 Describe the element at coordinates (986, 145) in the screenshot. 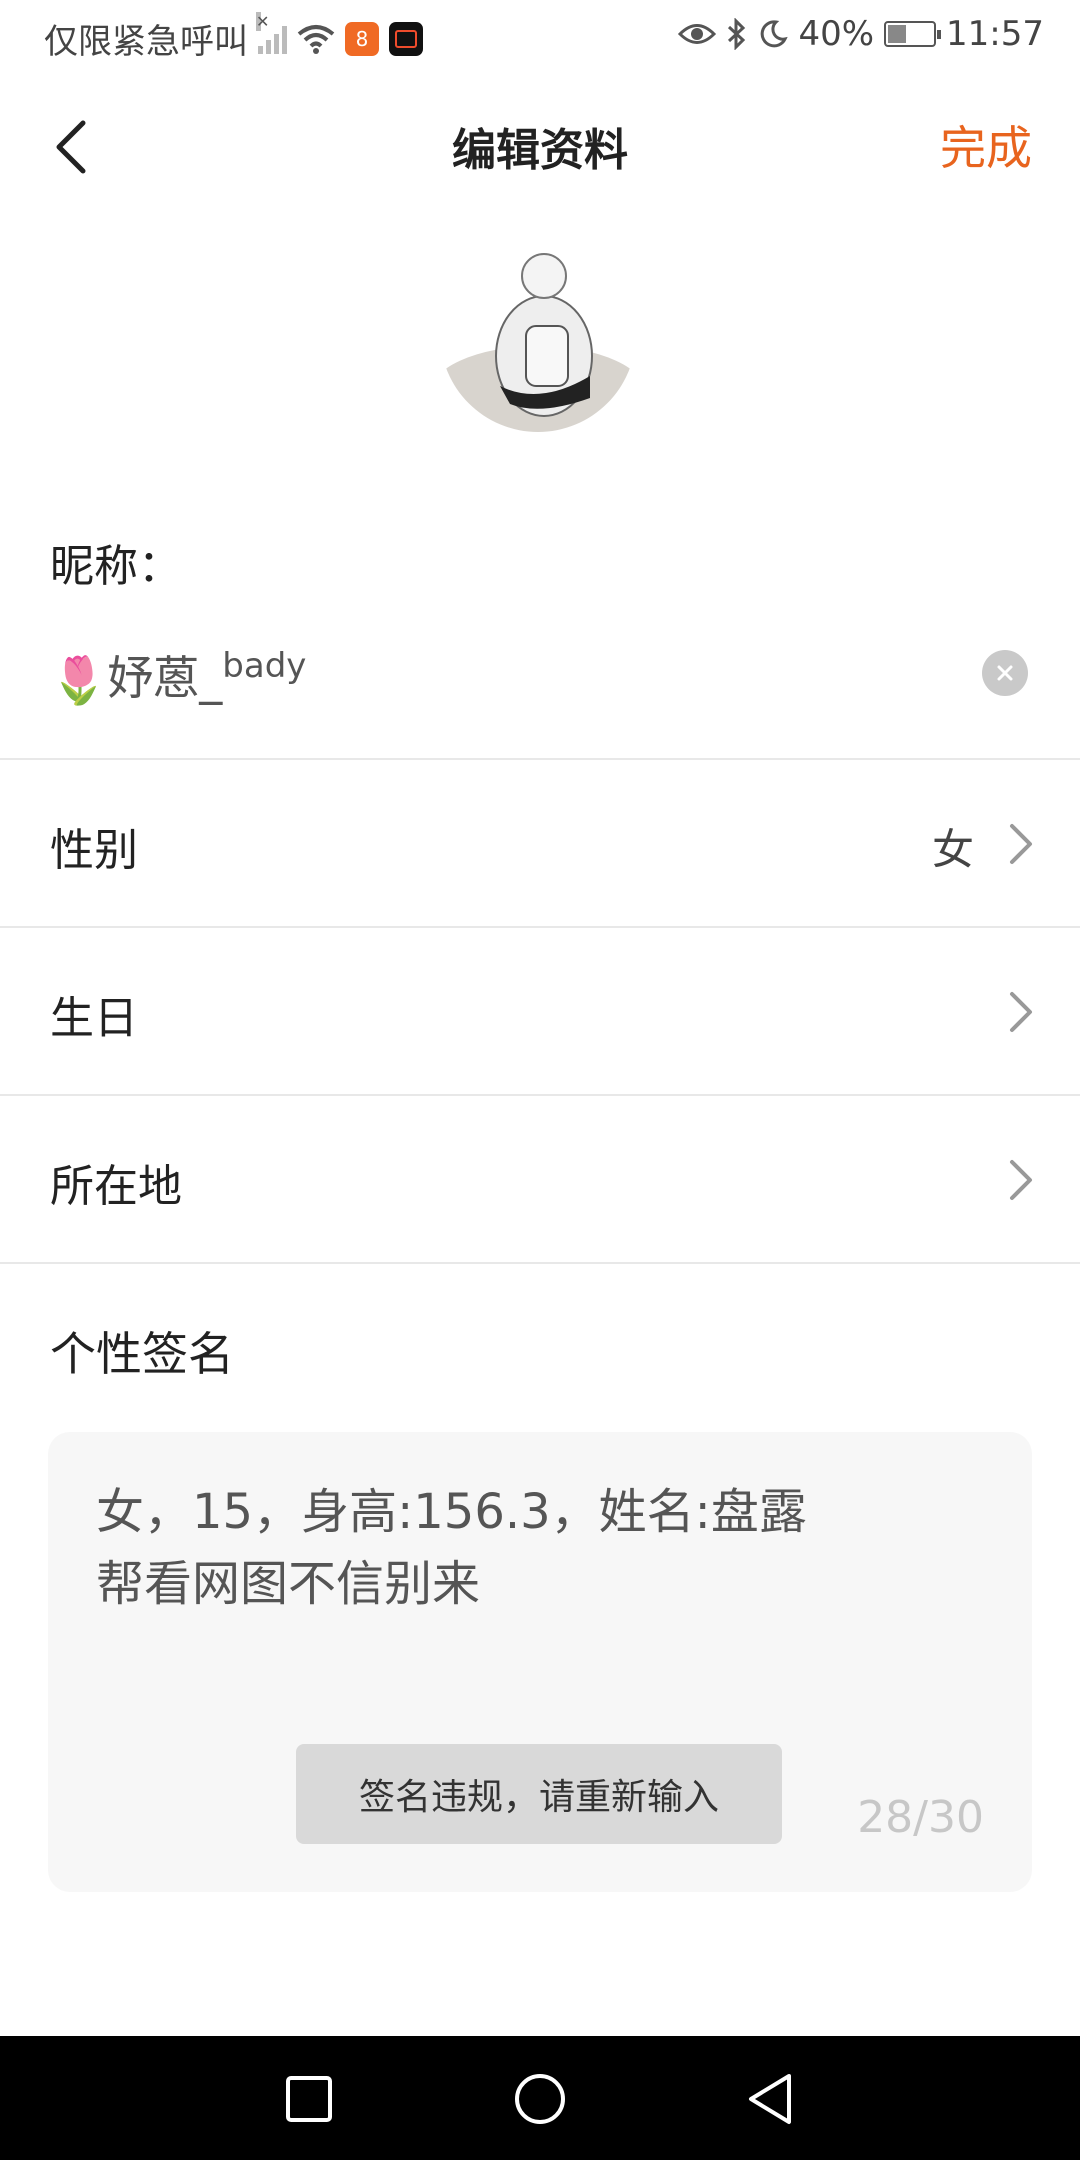

I see `done-button: 完成` at that location.